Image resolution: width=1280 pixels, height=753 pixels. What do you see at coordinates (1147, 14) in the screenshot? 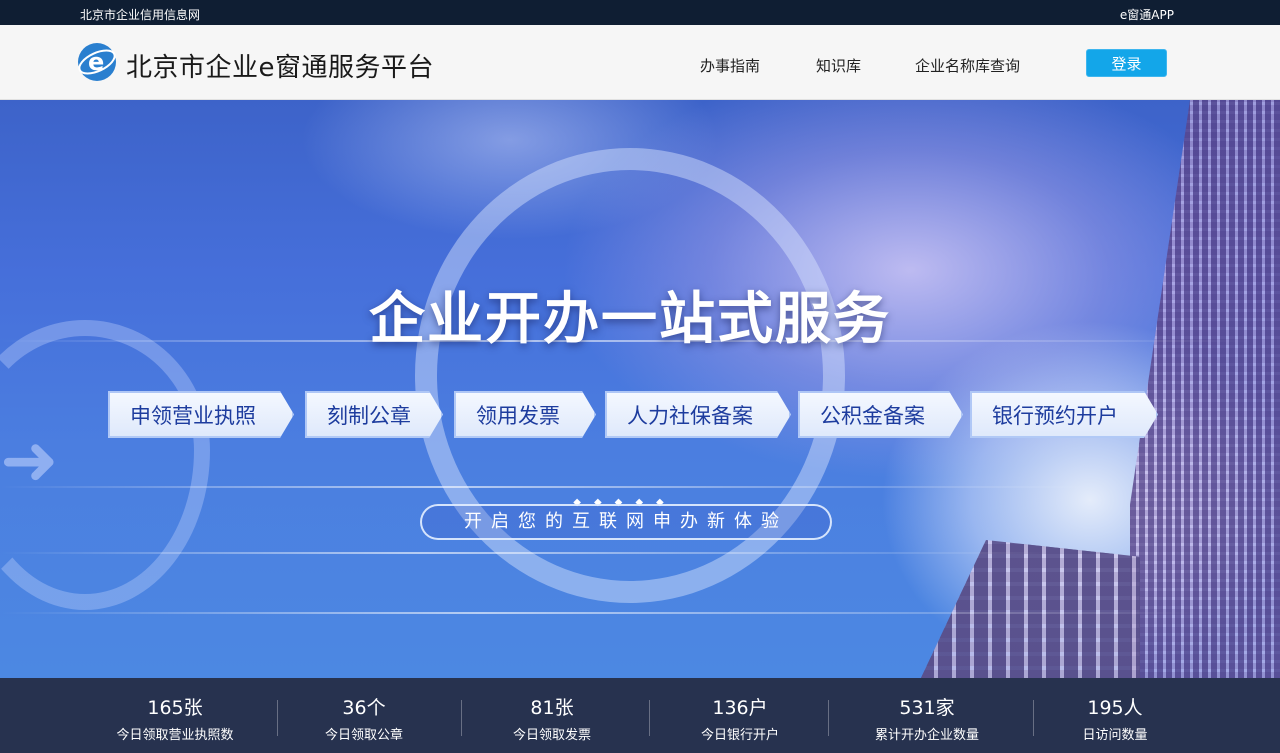
I see `app-link: e窗通APP` at bounding box center [1147, 14].